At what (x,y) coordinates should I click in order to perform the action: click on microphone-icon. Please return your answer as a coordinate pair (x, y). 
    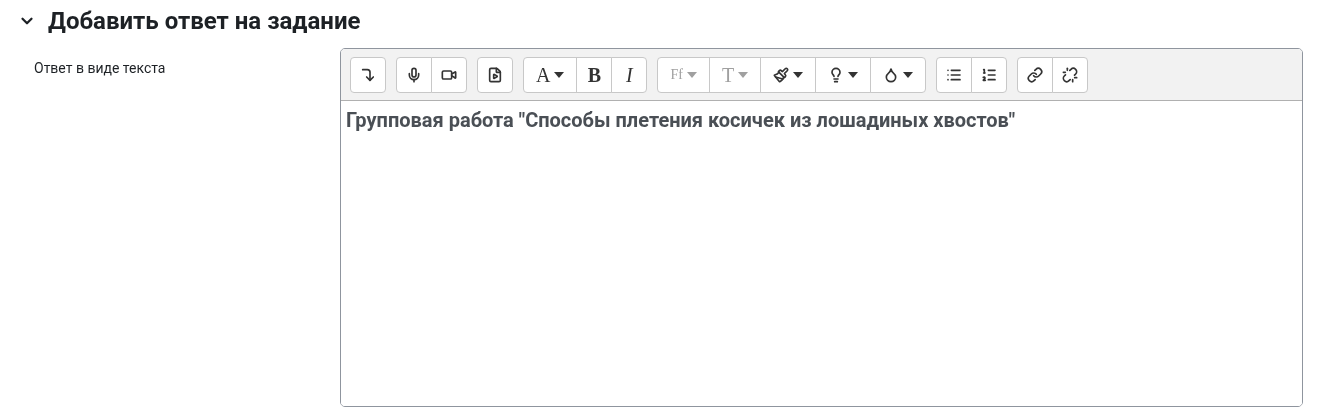
    Looking at the image, I should click on (414, 74).